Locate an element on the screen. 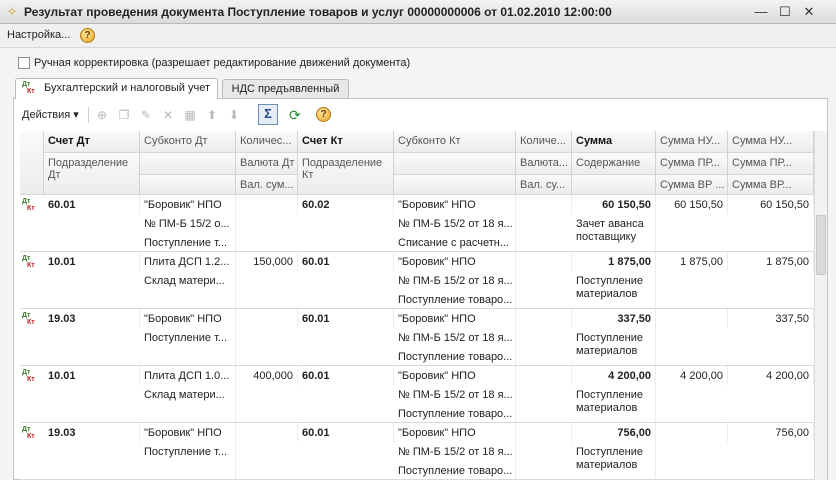 The image size is (836, 480). tax-amount-dt-cell: 4 200,00 is located at coordinates (692, 375).